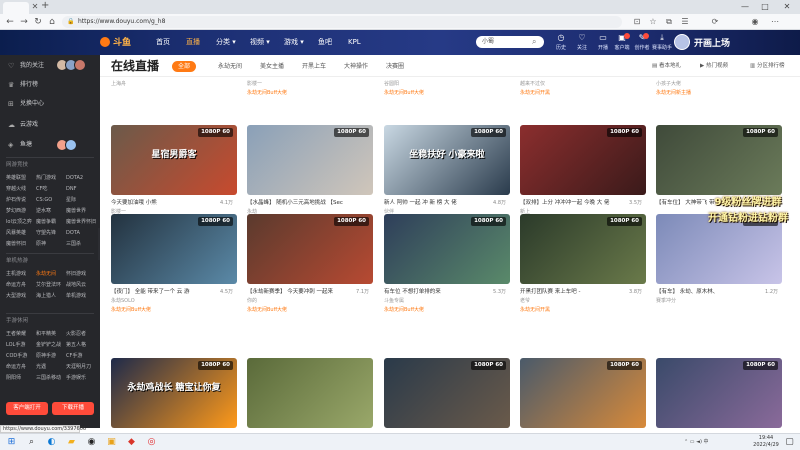 Image resolution: width=800 pixels, height=450 pixels. Describe the element at coordinates (21, 334) in the screenshot. I see `sidebar-game-link: 王者荣耀` at that location.